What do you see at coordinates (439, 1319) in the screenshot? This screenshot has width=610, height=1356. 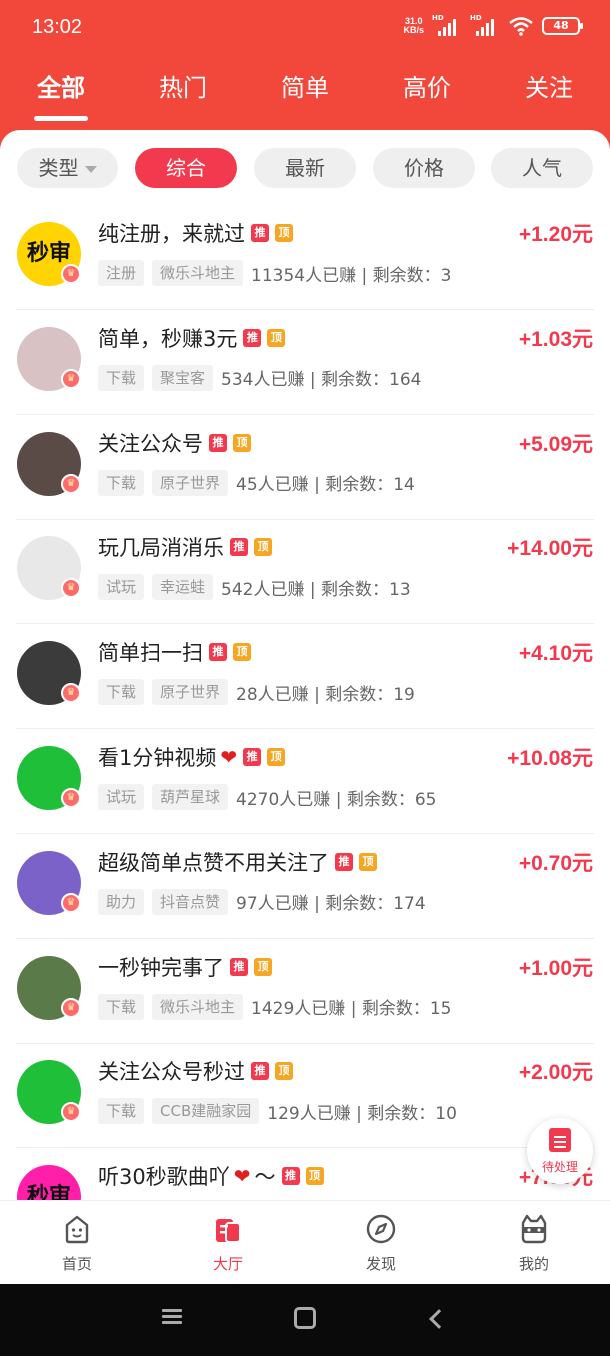 I see `back-button` at bounding box center [439, 1319].